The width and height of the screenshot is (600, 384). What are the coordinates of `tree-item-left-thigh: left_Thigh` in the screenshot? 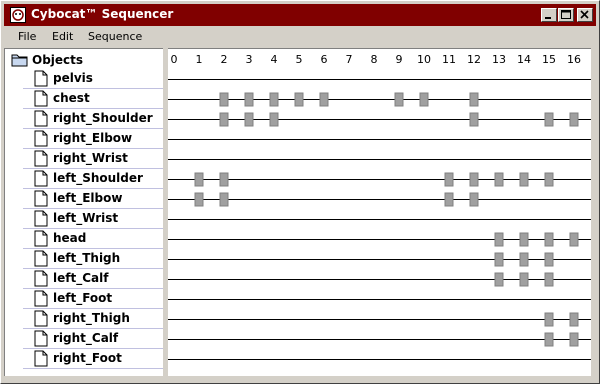 It's located at (84, 259).